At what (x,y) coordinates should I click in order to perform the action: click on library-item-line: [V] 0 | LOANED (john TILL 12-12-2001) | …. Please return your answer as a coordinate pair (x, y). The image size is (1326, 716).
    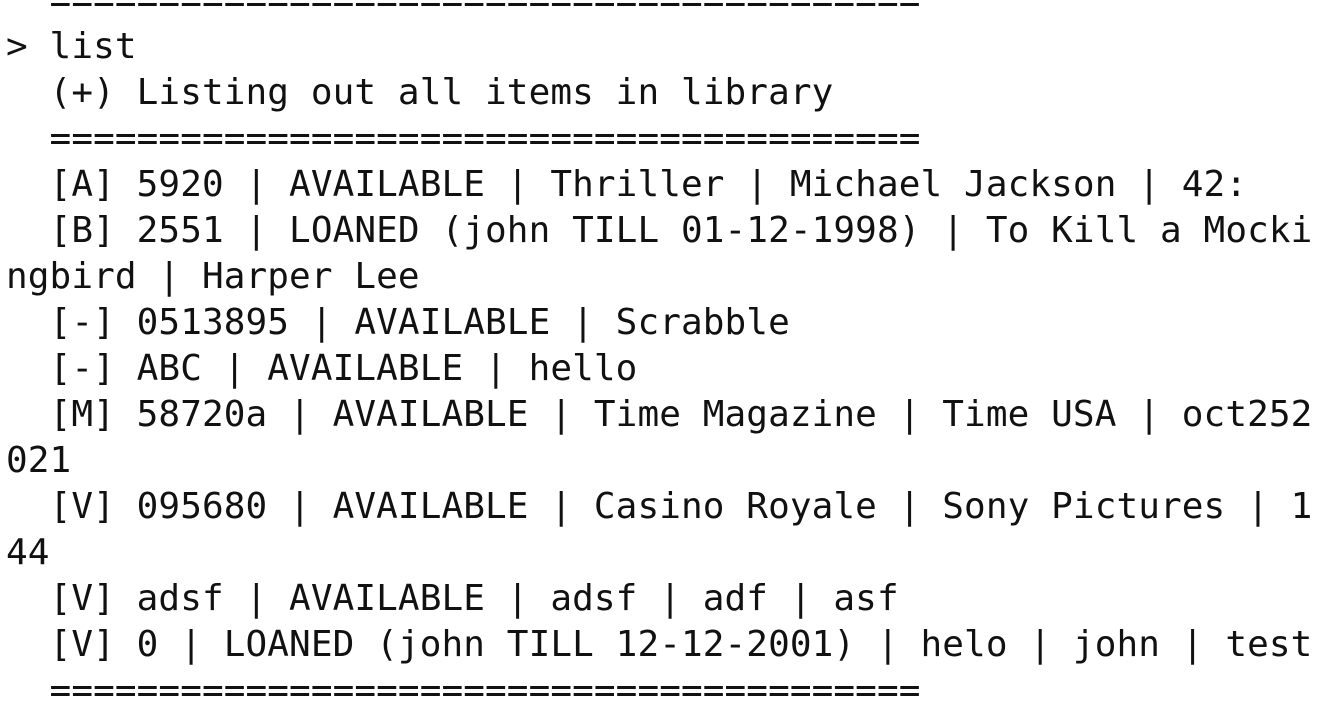
    Looking at the image, I should click on (659, 644).